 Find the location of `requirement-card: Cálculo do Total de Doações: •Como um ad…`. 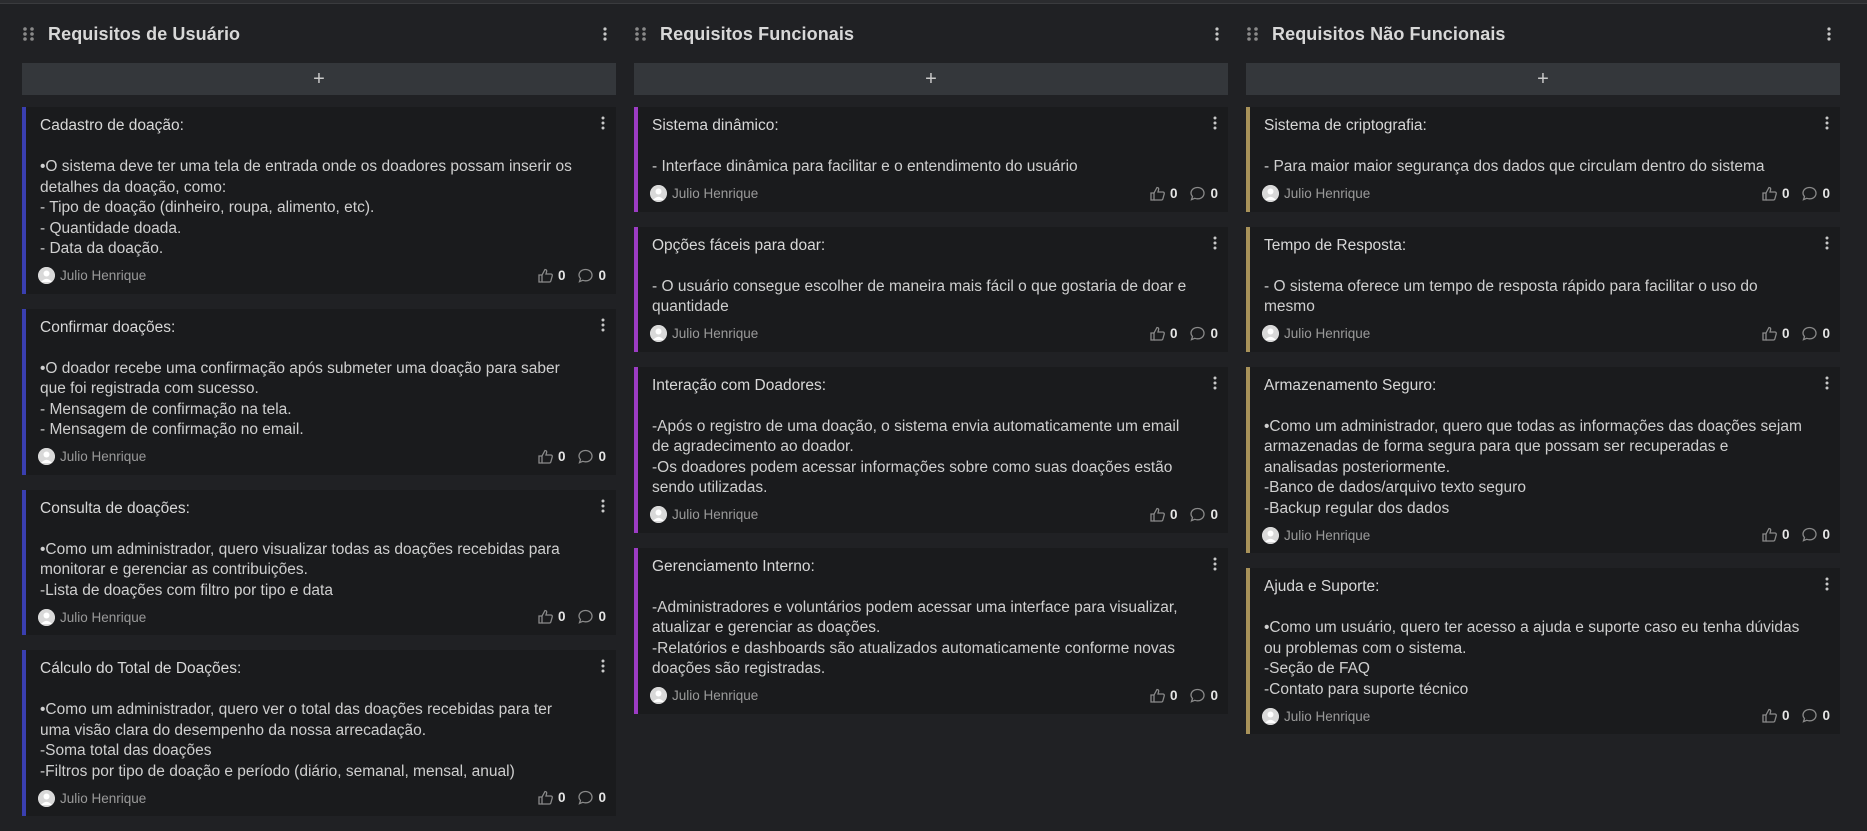

requirement-card: Cálculo do Total de Doações: •Como um ad… is located at coordinates (319, 733).